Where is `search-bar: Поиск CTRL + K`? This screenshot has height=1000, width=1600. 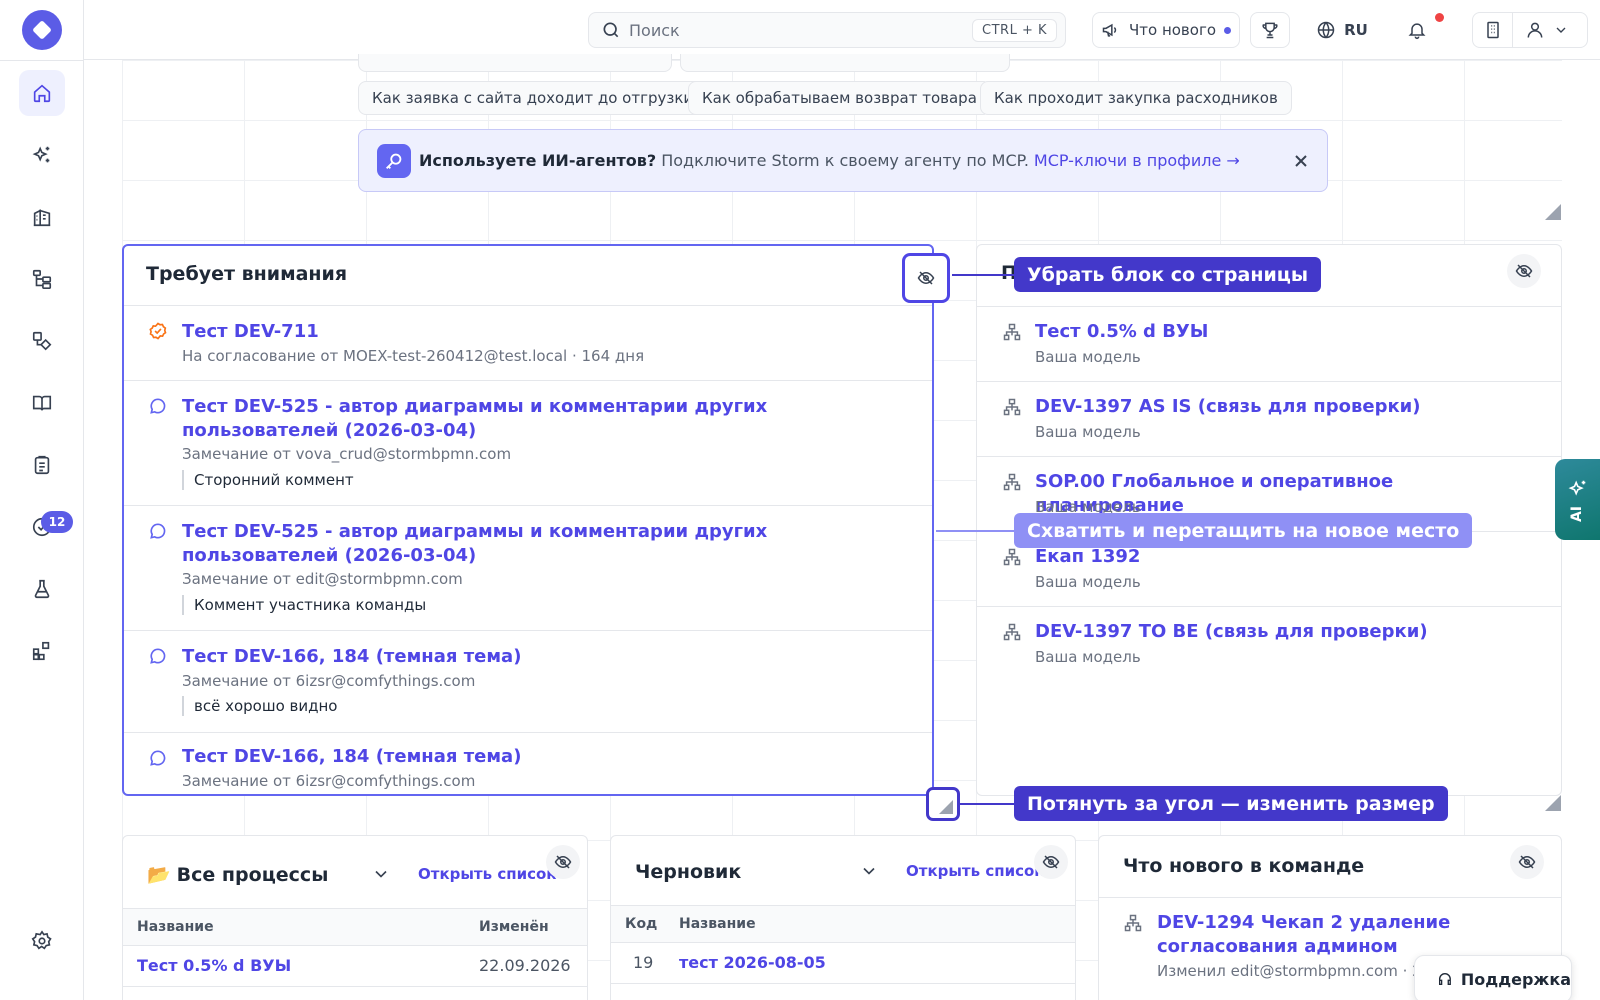
search-bar: Поиск CTRL + K is located at coordinates (827, 30).